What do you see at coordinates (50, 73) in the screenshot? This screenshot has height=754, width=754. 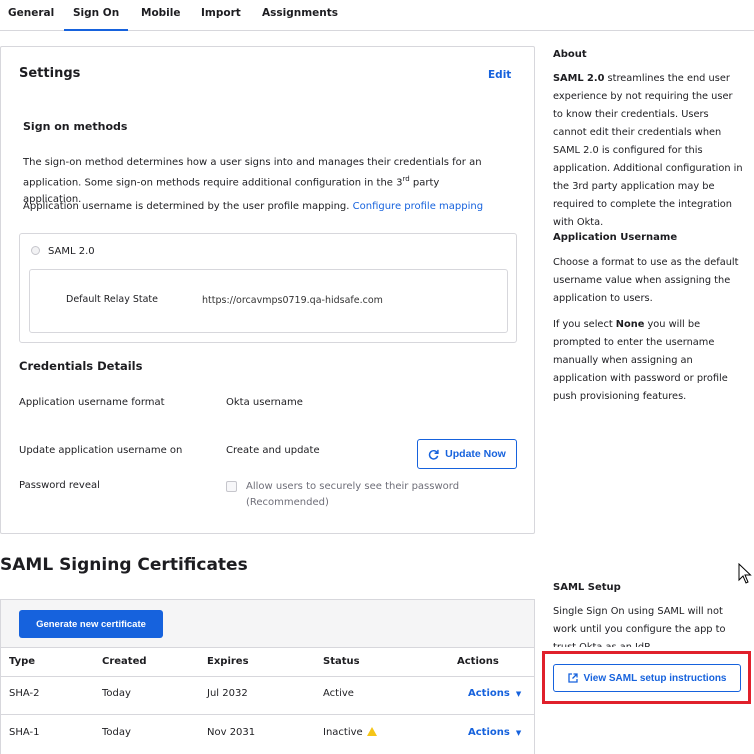 I see `settings-title: Settings` at bounding box center [50, 73].